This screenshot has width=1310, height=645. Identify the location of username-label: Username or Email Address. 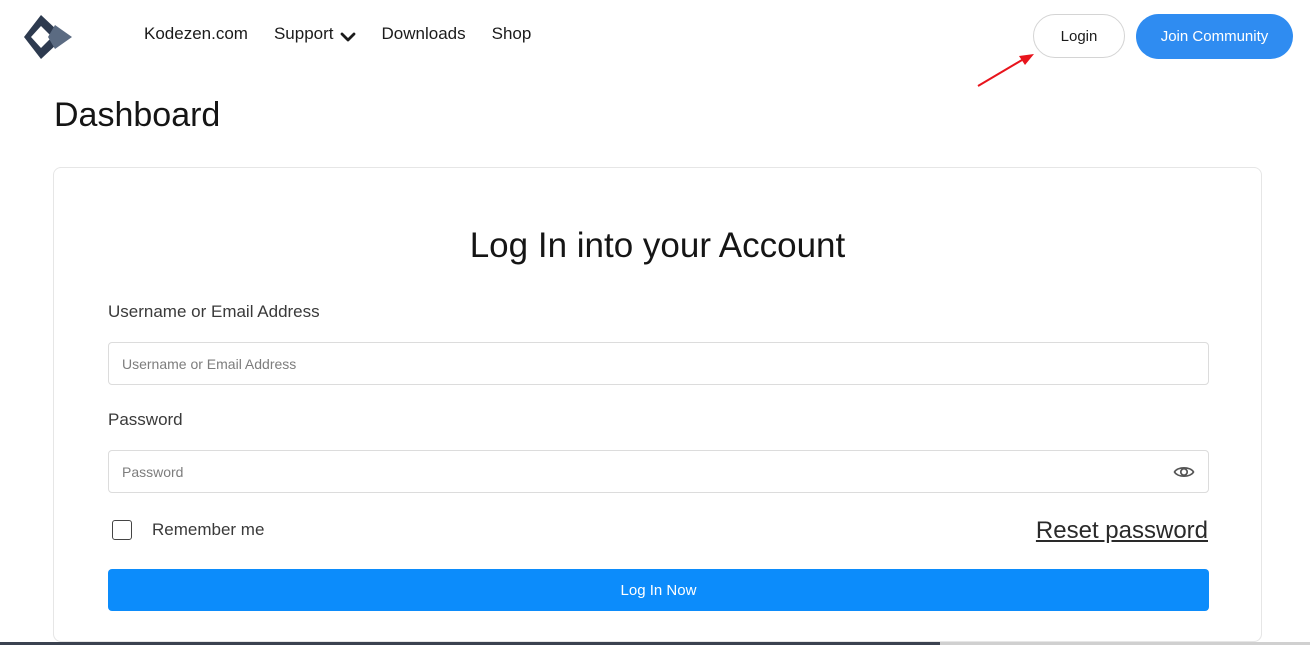
(214, 311).